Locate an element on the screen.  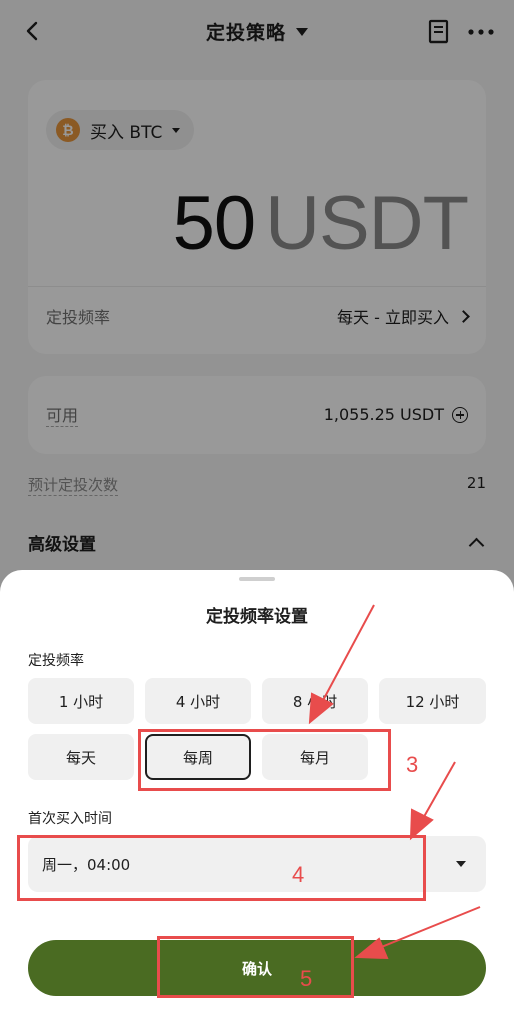
option-12h: 12 小时 is located at coordinates (432, 701).